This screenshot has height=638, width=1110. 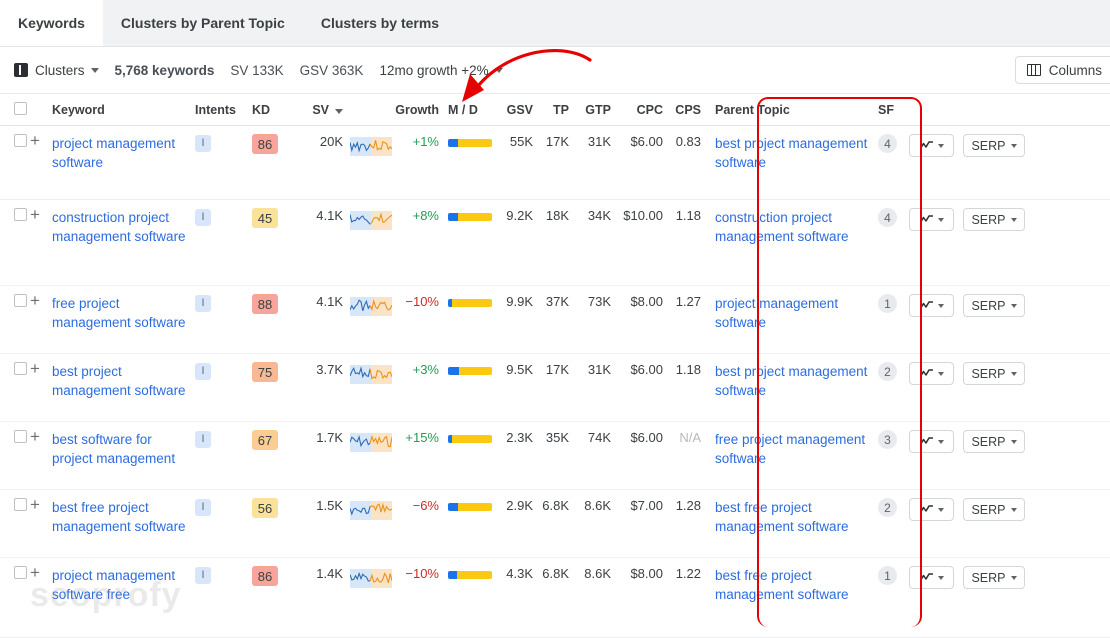 I want to click on column-header-cps: CPS, so click(x=682, y=110).